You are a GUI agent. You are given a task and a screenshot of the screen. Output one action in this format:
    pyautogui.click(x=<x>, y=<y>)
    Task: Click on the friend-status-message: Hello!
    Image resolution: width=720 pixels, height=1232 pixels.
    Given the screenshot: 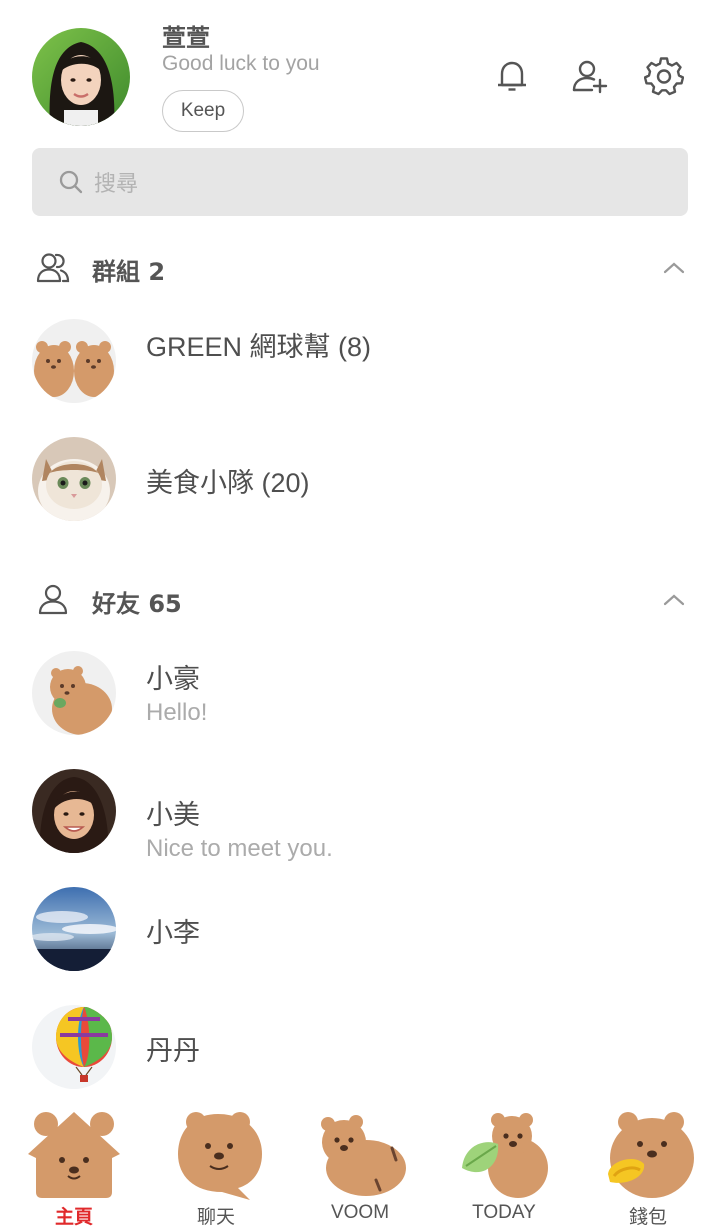 What is the action you would take?
    pyautogui.click(x=177, y=712)
    